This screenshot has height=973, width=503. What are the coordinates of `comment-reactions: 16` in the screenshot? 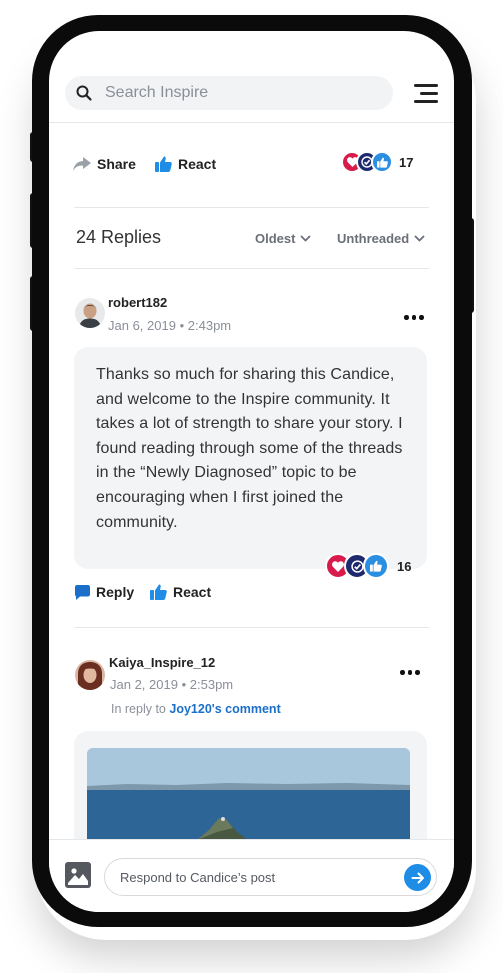 It's located at (368, 566).